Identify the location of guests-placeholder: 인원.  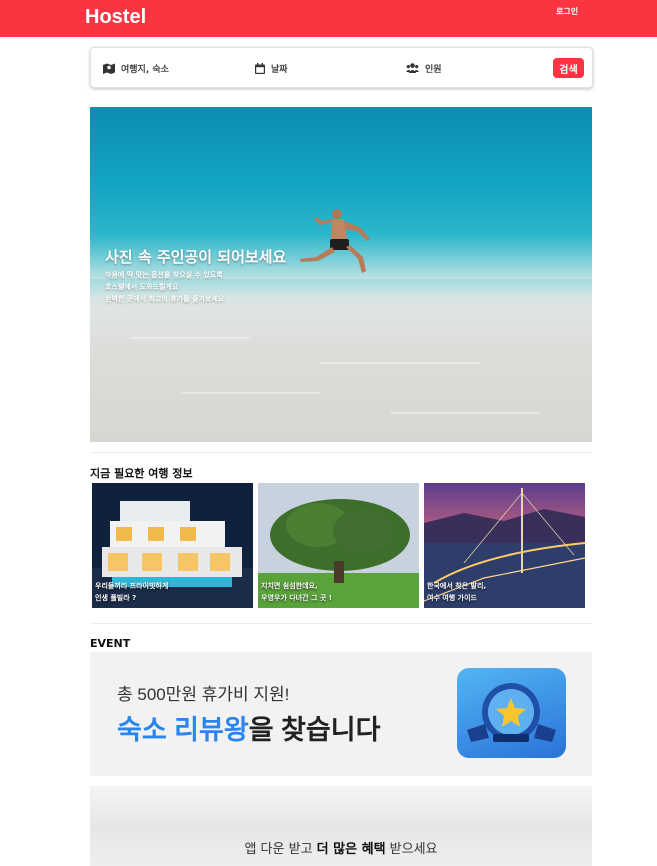
(433, 69).